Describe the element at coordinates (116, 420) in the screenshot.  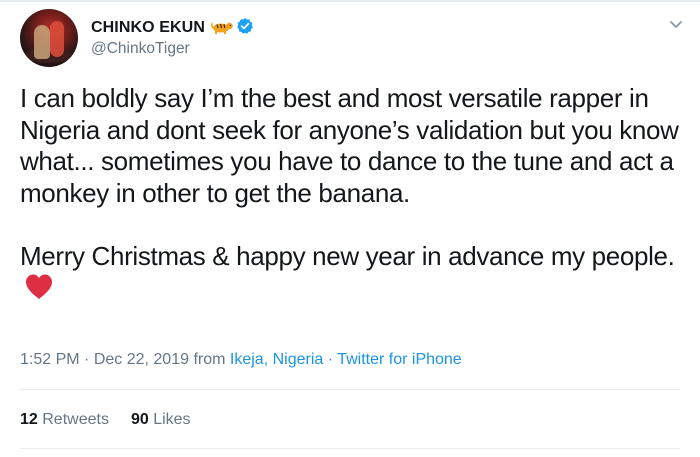
I see `engagement-stats: 12 Retweets 90 Likes` at that location.